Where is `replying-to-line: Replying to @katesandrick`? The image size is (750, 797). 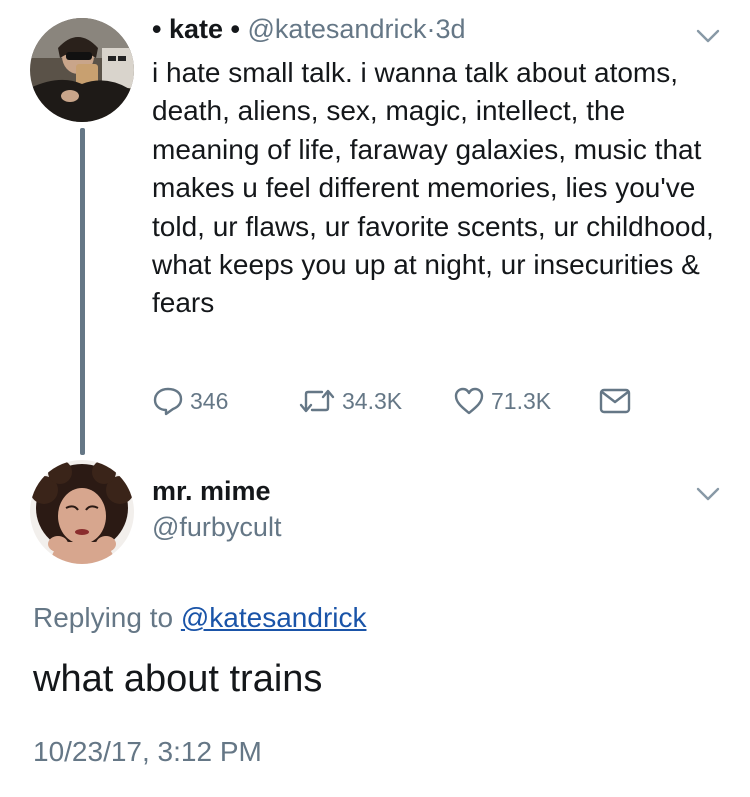
replying-to-line: Replying to @katesandrick is located at coordinates (199, 618).